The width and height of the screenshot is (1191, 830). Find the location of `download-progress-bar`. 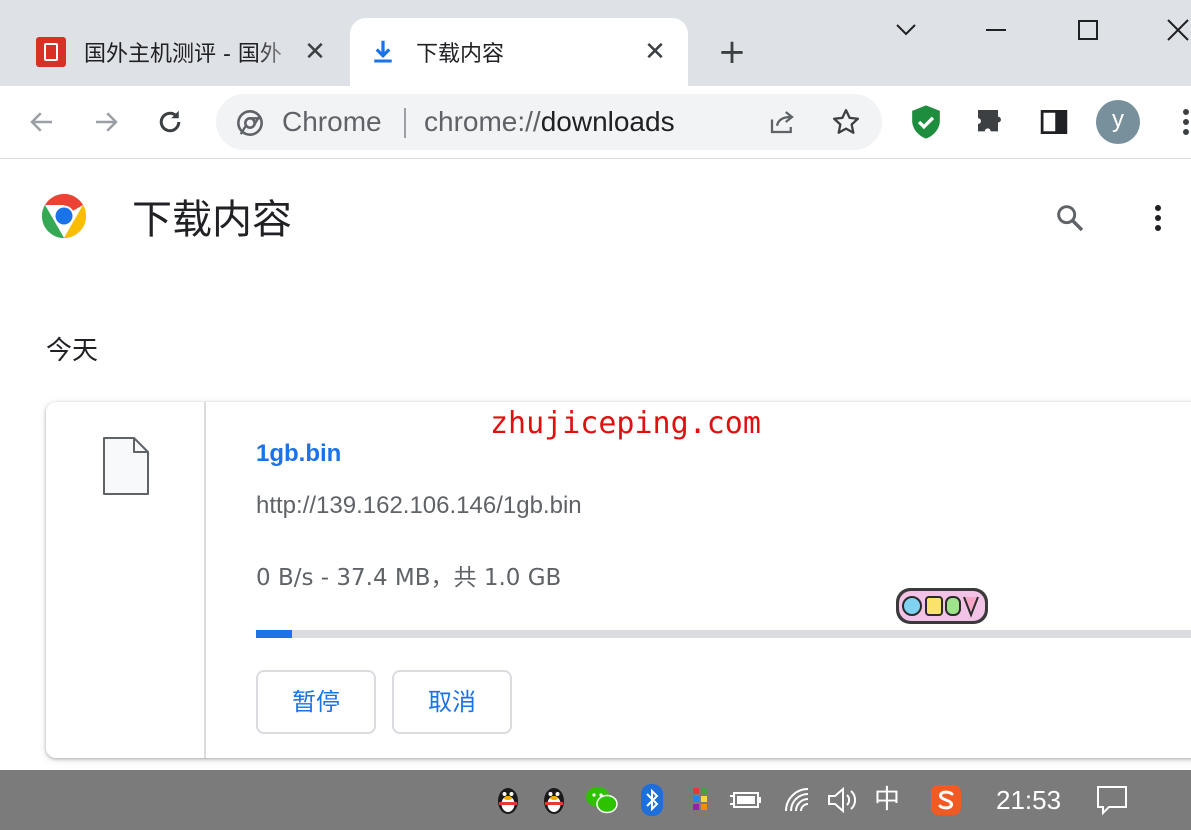

download-progress-bar is located at coordinates (723, 634).